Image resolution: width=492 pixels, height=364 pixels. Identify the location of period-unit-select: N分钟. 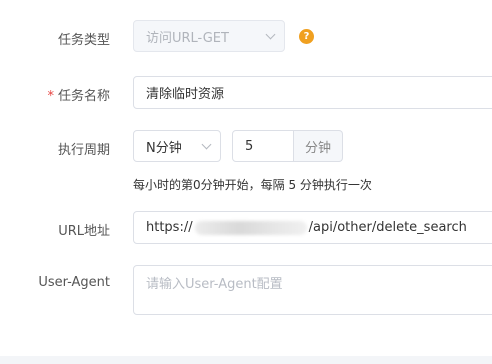
(177, 146).